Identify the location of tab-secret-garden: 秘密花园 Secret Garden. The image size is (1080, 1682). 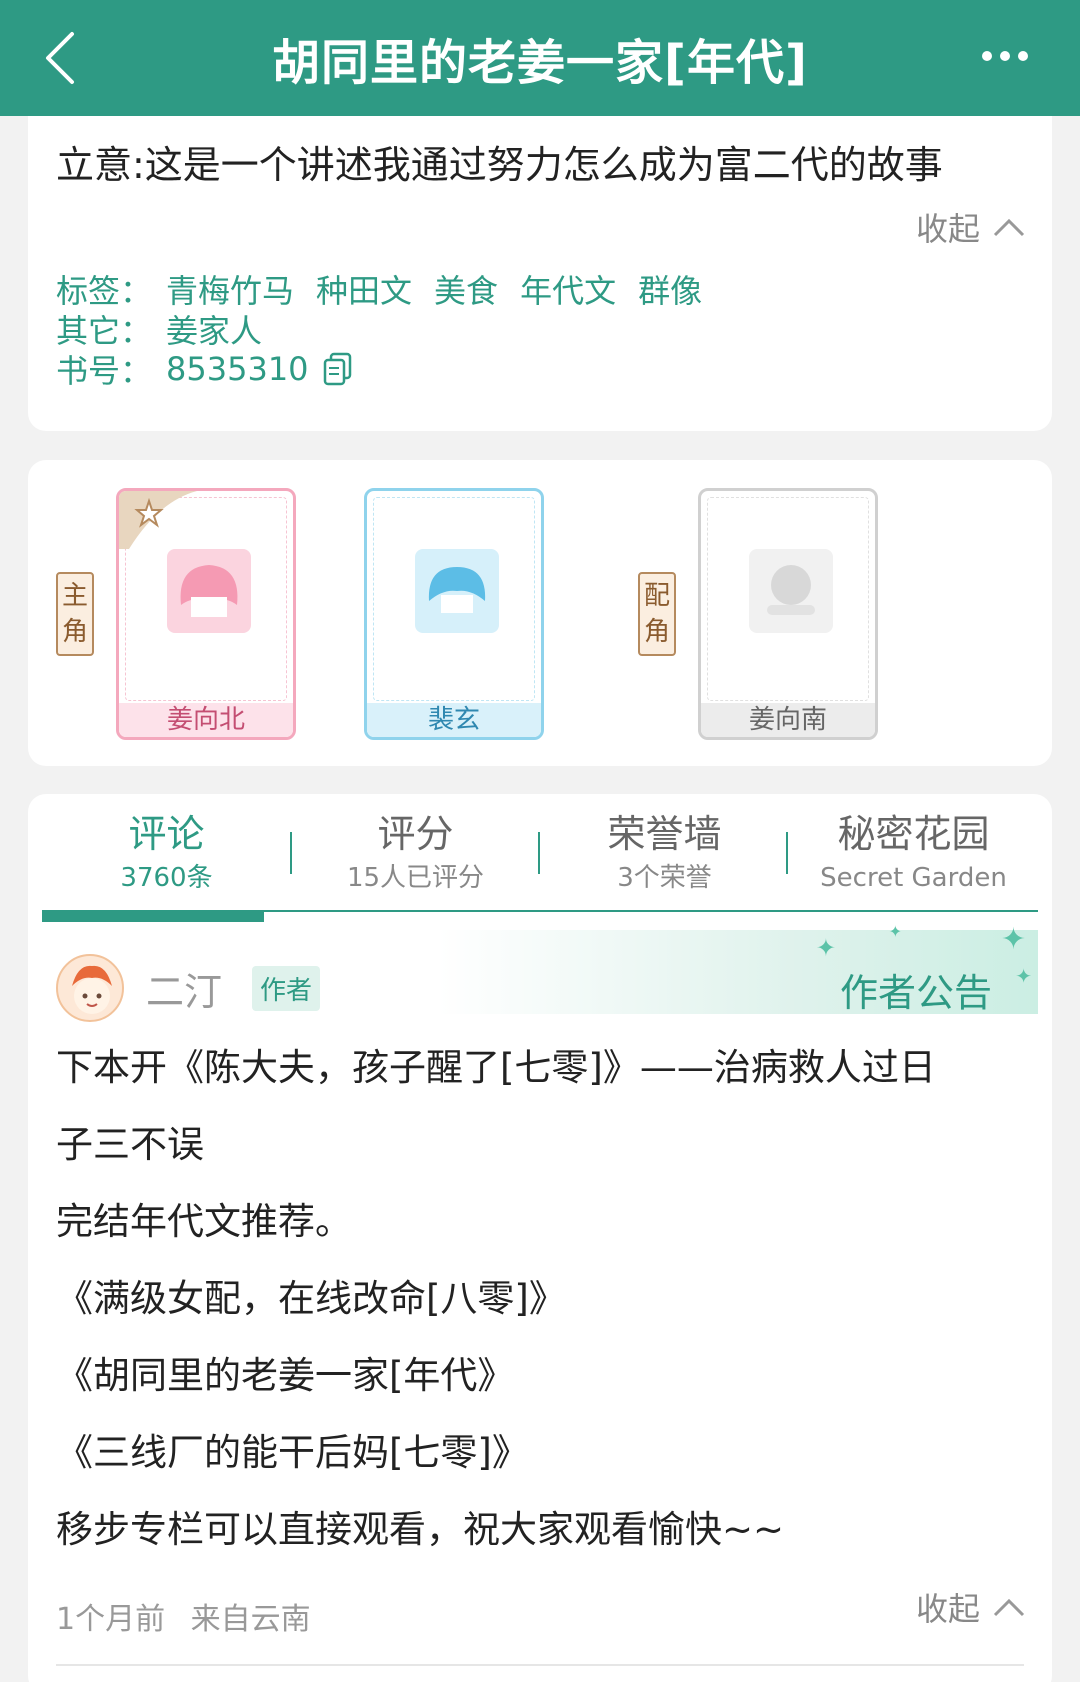
(913, 856).